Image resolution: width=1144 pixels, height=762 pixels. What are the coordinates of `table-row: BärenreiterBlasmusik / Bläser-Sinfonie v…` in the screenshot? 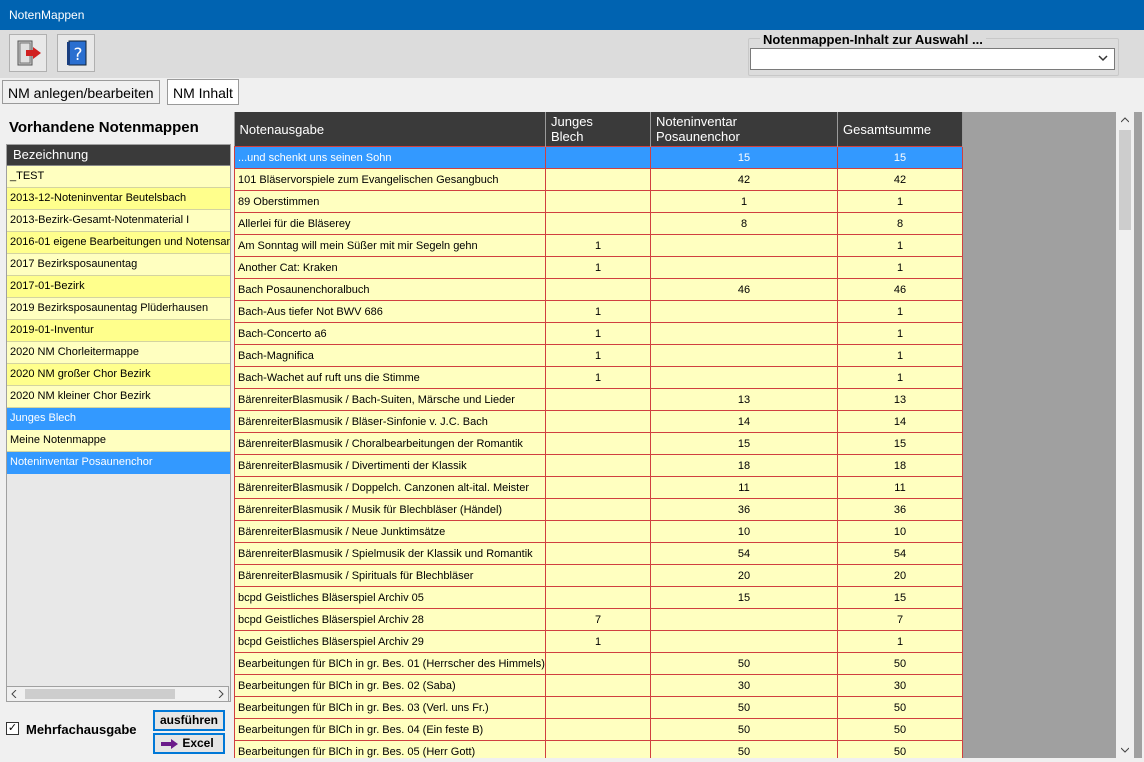 It's located at (598, 421).